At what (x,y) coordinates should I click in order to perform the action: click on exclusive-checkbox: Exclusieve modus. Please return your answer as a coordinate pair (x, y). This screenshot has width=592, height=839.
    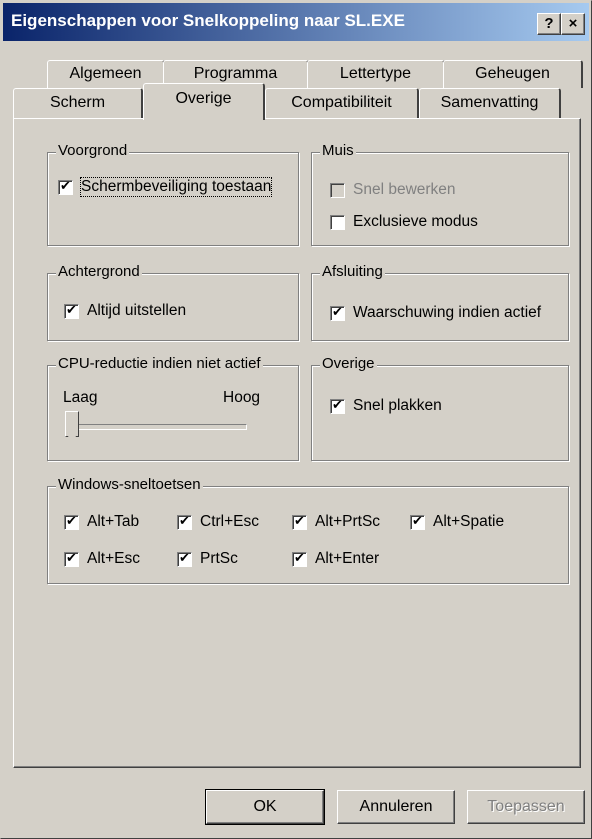
    Looking at the image, I should click on (404, 222).